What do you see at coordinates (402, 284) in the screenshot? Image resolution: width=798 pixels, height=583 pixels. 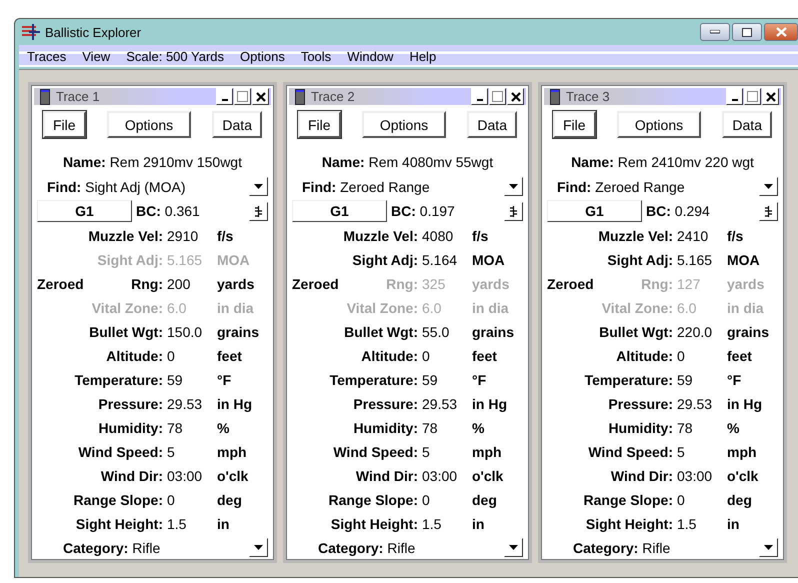 I see `field-label: Rng:` at bounding box center [402, 284].